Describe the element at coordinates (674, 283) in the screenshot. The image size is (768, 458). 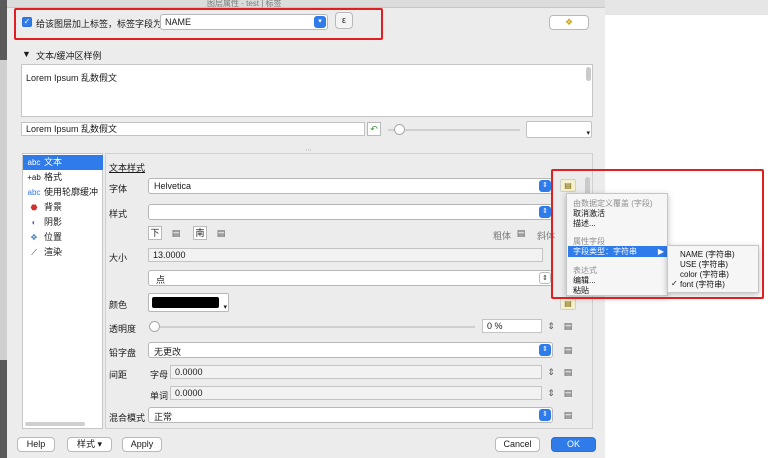
I see `check-icon: ✓` at that location.